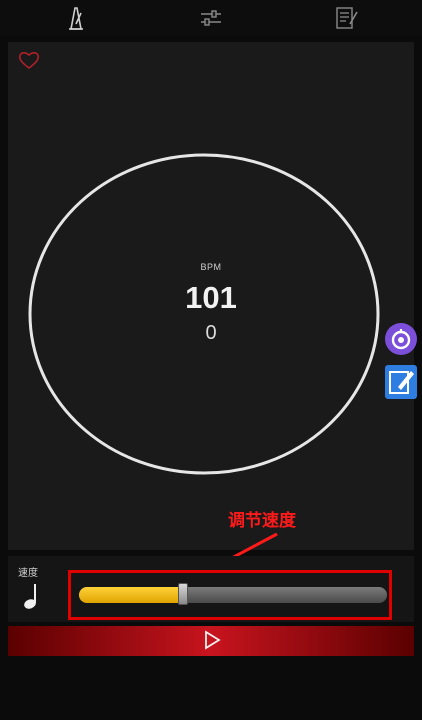 The height and width of the screenshot is (720, 422). I want to click on bpm-label: BPM, so click(211, 267).